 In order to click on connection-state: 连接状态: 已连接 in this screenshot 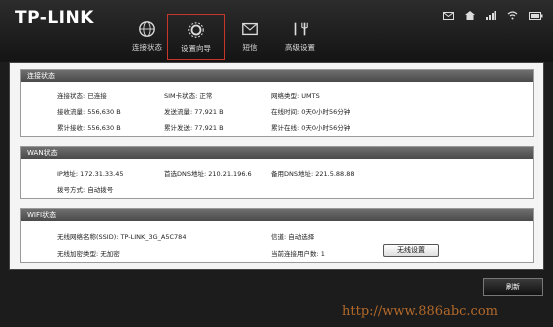, I will do `click(82, 96)`.